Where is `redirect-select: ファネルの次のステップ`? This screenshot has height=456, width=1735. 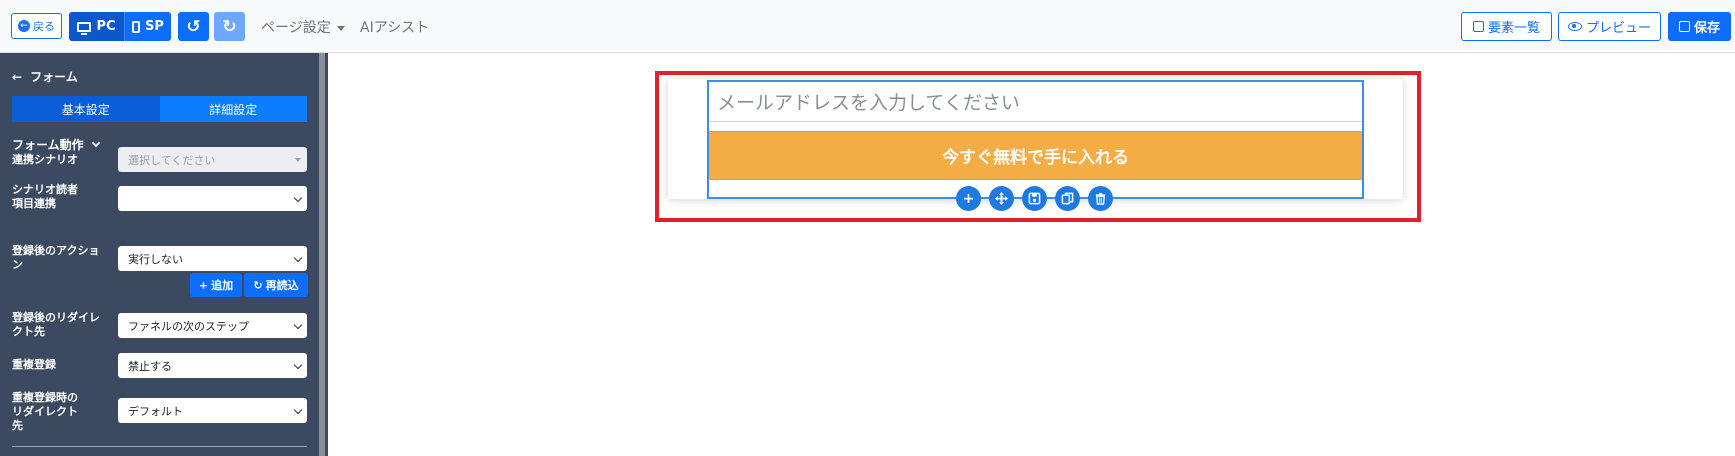
redirect-select: ファネルの次のステップ is located at coordinates (212, 325).